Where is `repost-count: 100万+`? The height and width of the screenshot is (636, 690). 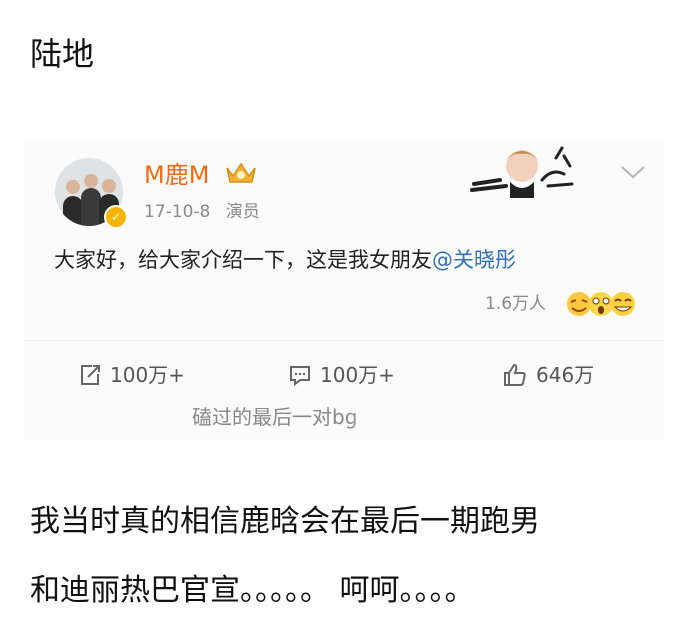 repost-count: 100万+ is located at coordinates (147, 375).